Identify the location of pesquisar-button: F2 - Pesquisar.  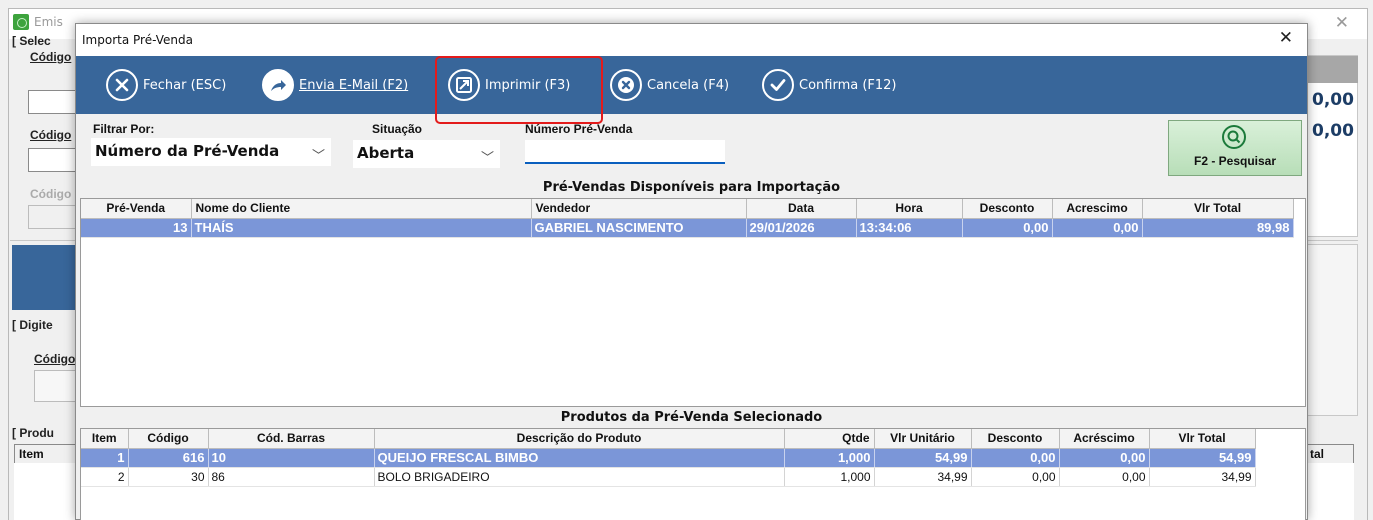
(1235, 148).